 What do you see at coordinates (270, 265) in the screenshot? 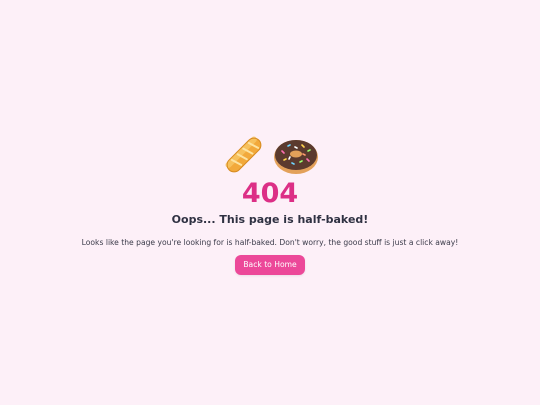
I see `back-to-home-button: Back to Home` at bounding box center [270, 265].